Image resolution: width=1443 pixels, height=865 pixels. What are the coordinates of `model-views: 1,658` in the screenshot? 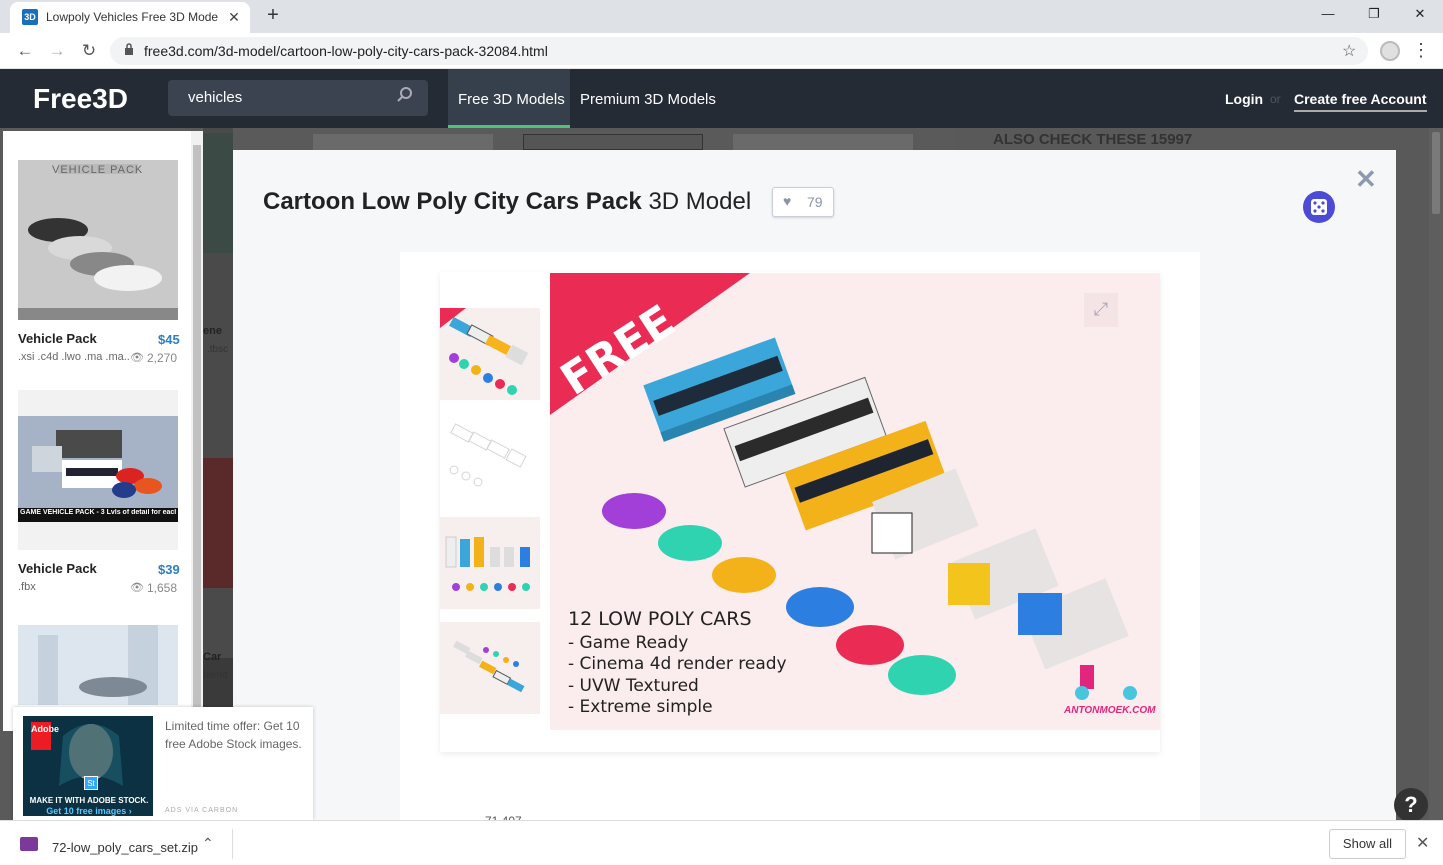 It's located at (162, 588).